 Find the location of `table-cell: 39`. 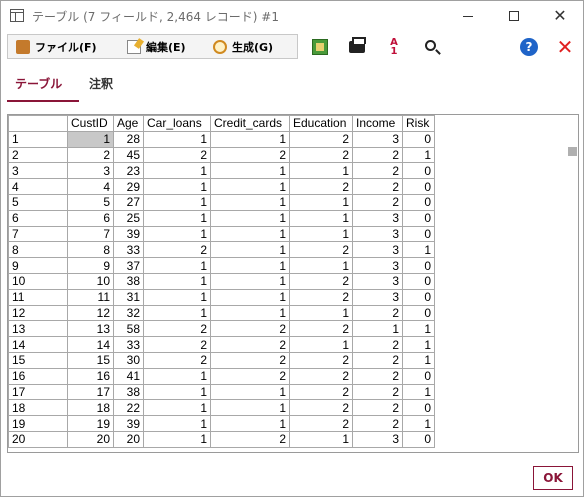

table-cell: 39 is located at coordinates (128, 423).